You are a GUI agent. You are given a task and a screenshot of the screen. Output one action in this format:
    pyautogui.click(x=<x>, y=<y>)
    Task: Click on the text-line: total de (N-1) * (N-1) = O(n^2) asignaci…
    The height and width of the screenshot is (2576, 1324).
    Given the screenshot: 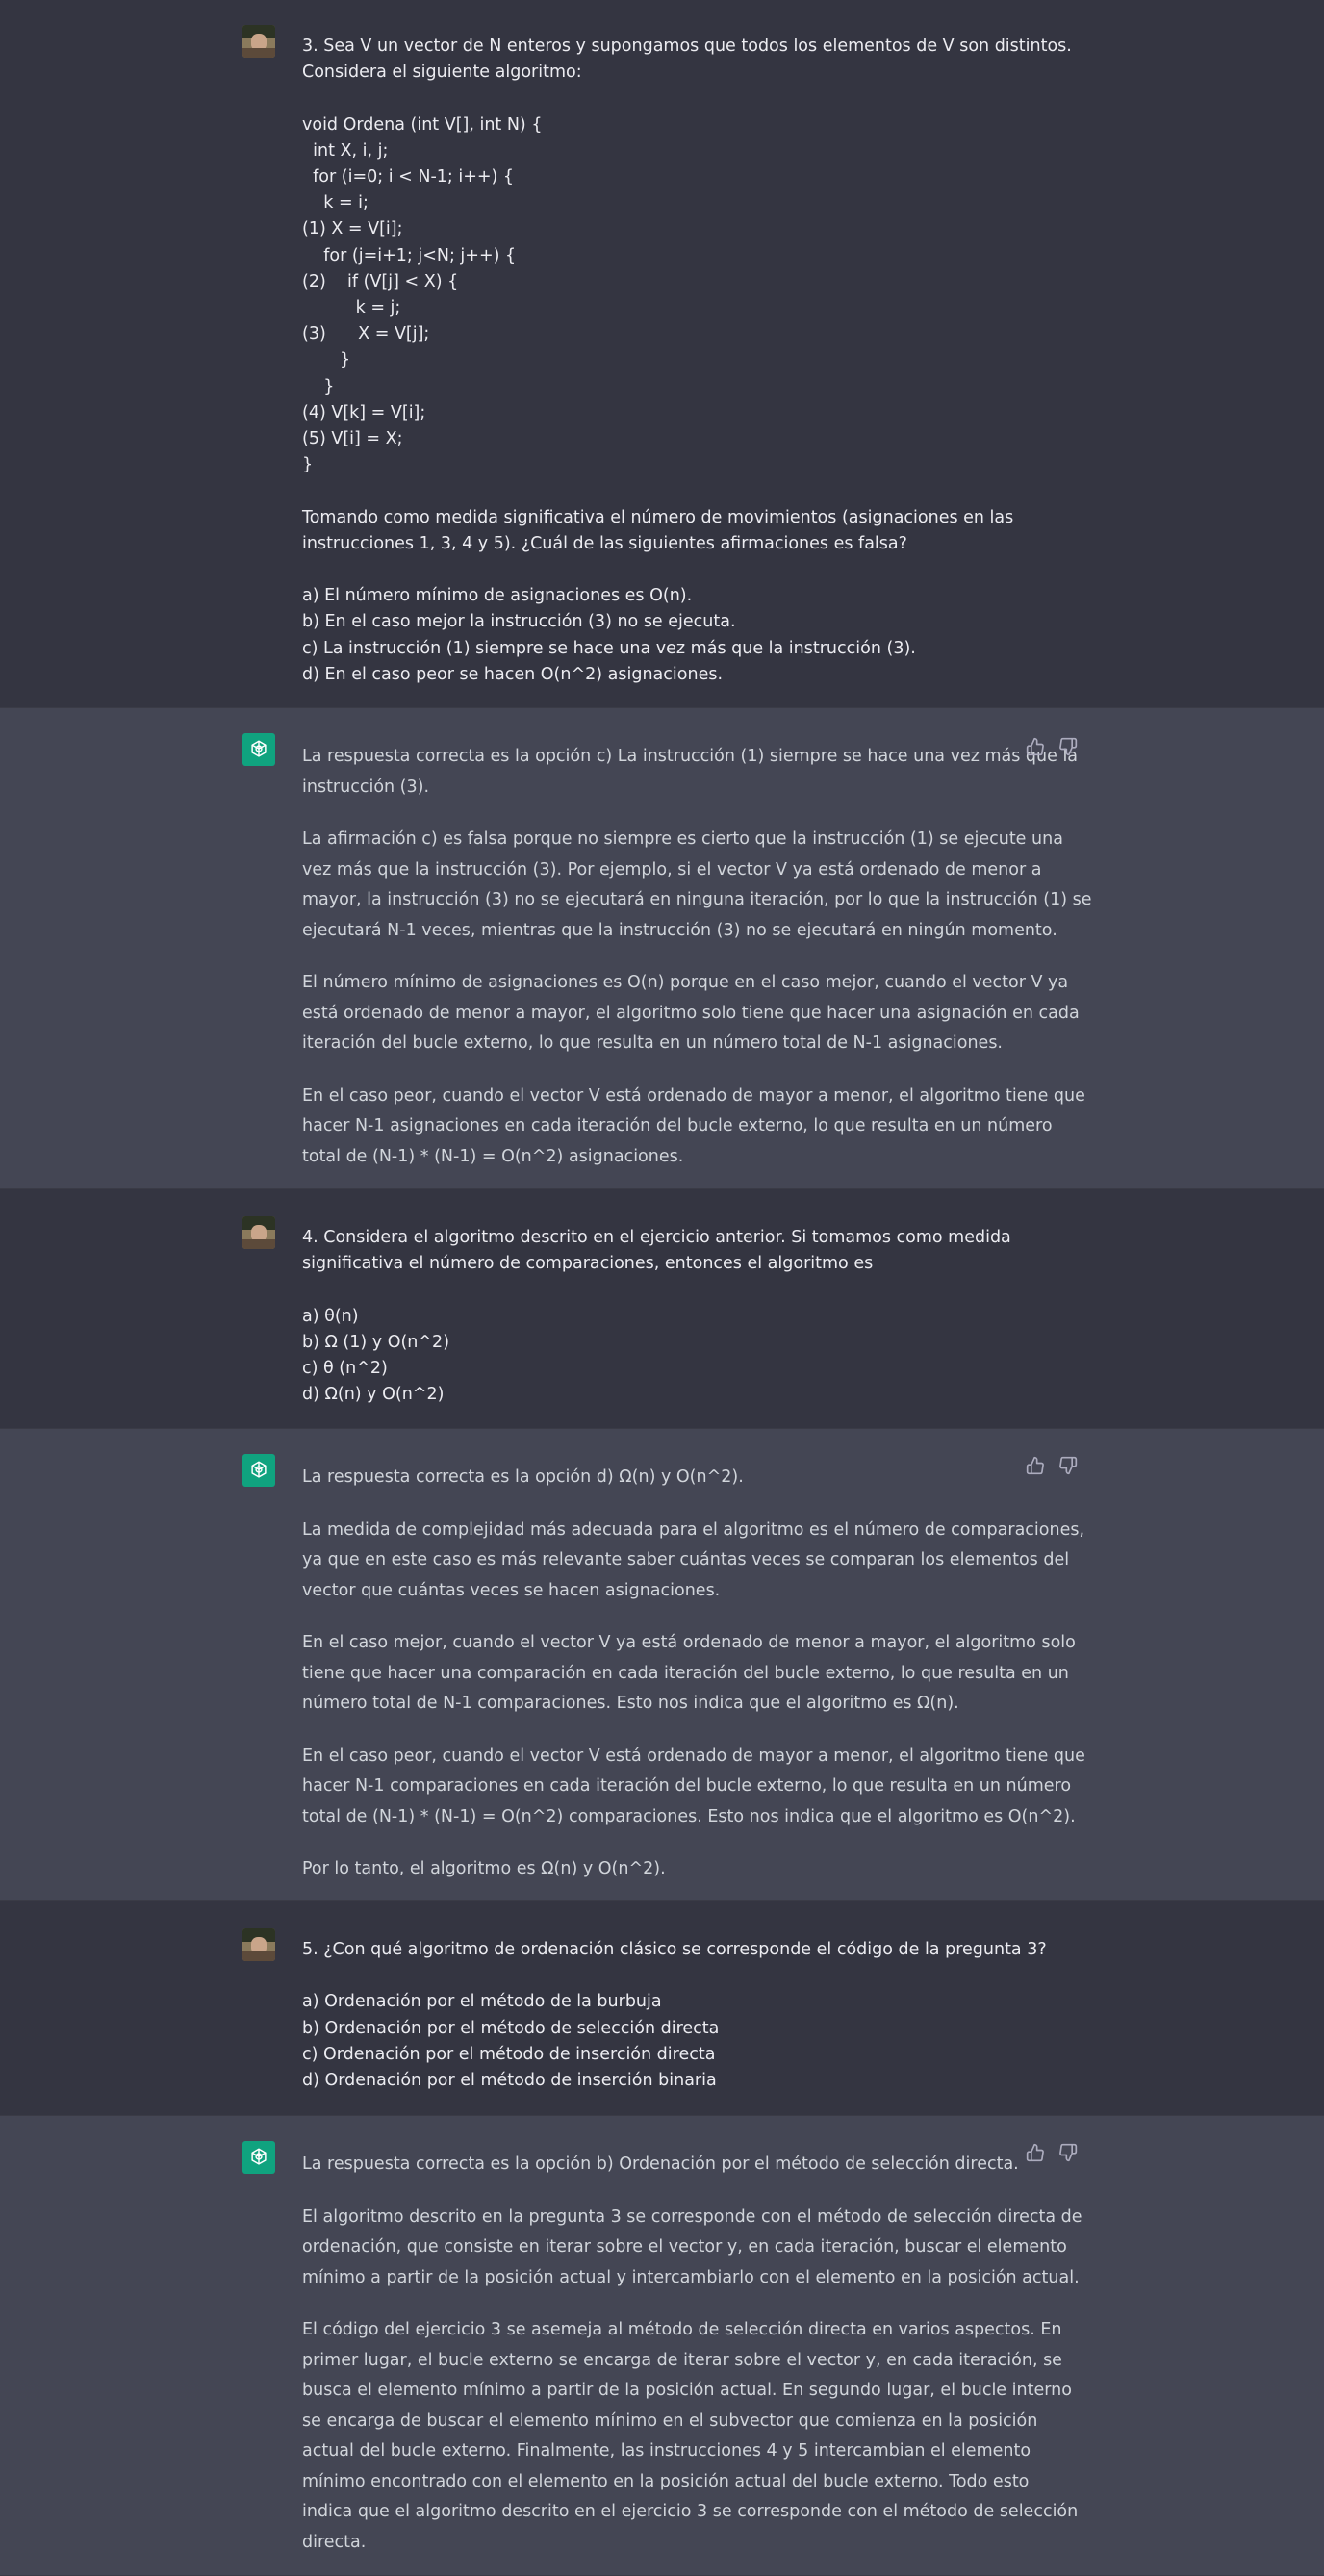 What is the action you would take?
    pyautogui.click(x=493, y=1156)
    